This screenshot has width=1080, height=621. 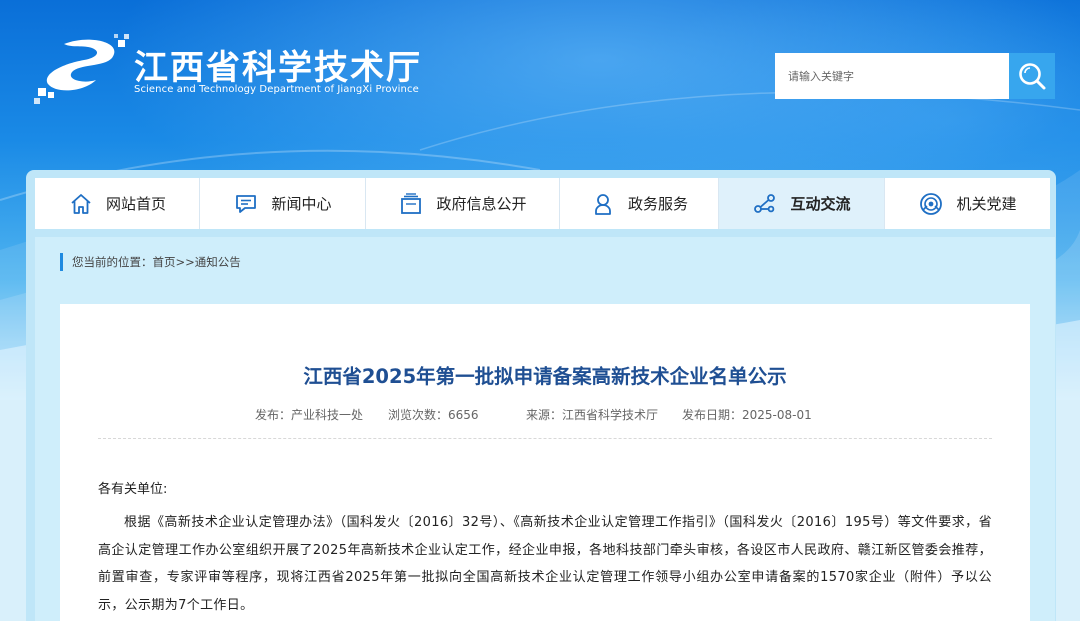 I want to click on breadcrumb-current-link: 通知公告, so click(x=218, y=262).